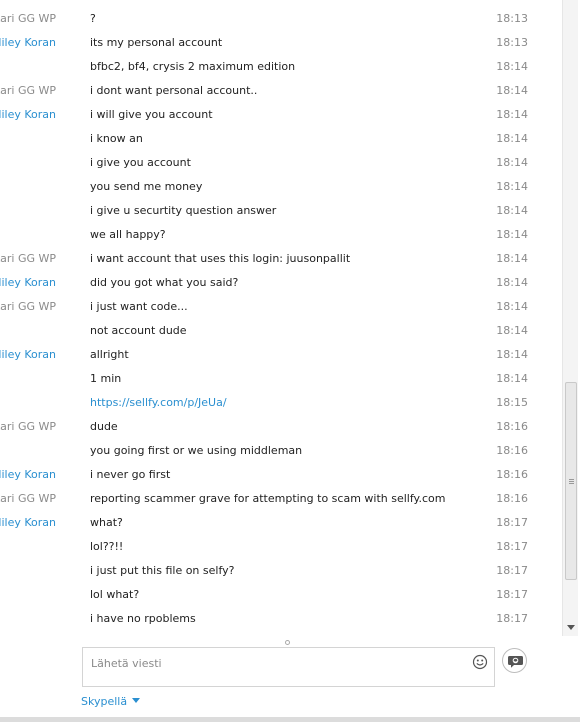 The width and height of the screenshot is (580, 722). What do you see at coordinates (143, 618) in the screenshot?
I see `message-text: i have no rpoblems` at bounding box center [143, 618].